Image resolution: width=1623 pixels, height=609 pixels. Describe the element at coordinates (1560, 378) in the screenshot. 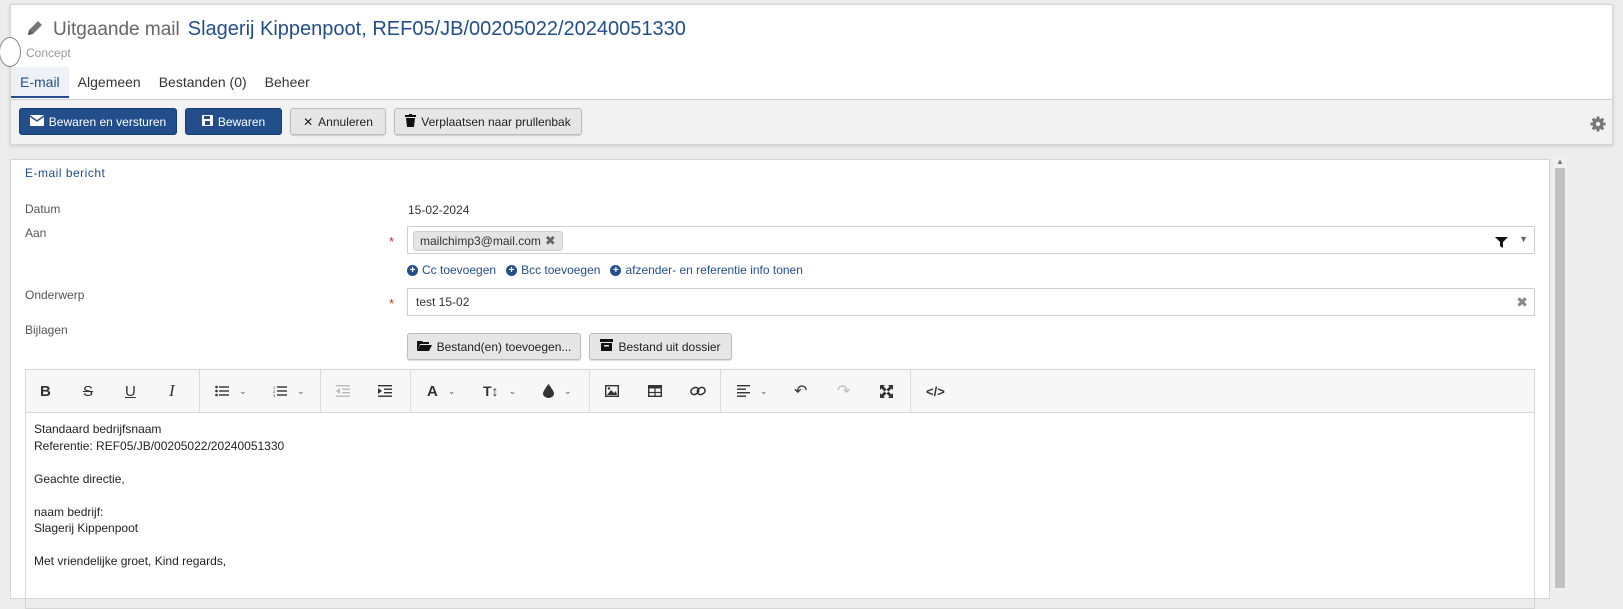

I see `scrollbar-thumb` at that location.